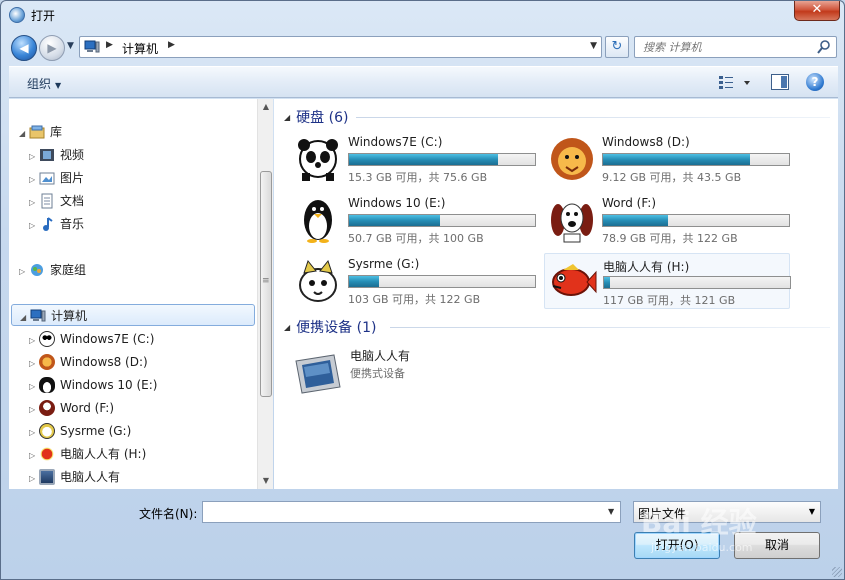  What do you see at coordinates (726, 47) in the screenshot?
I see `search-input` at bounding box center [726, 47].